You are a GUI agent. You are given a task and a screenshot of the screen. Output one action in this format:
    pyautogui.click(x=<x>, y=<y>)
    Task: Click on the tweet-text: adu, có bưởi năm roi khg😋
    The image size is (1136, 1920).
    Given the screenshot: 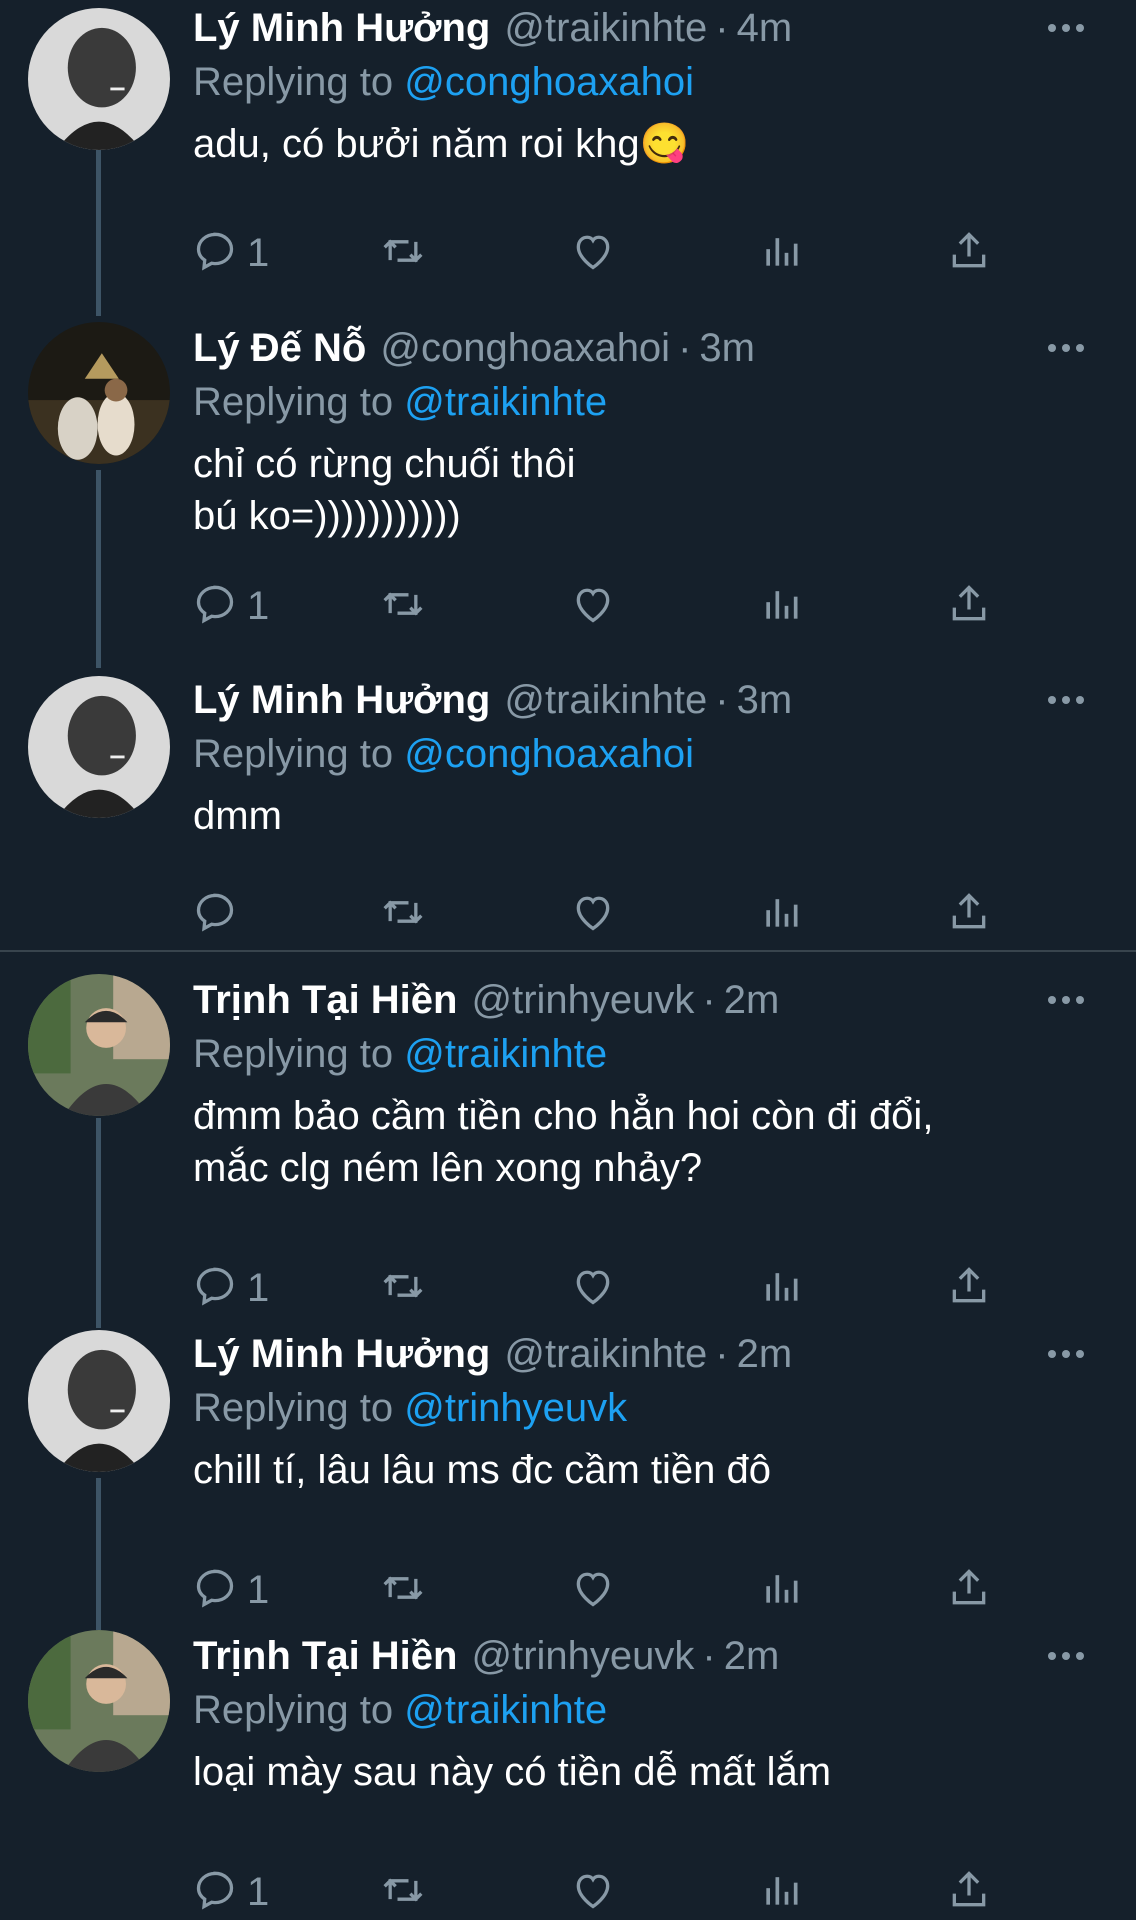 What is the action you would take?
    pyautogui.click(x=441, y=144)
    